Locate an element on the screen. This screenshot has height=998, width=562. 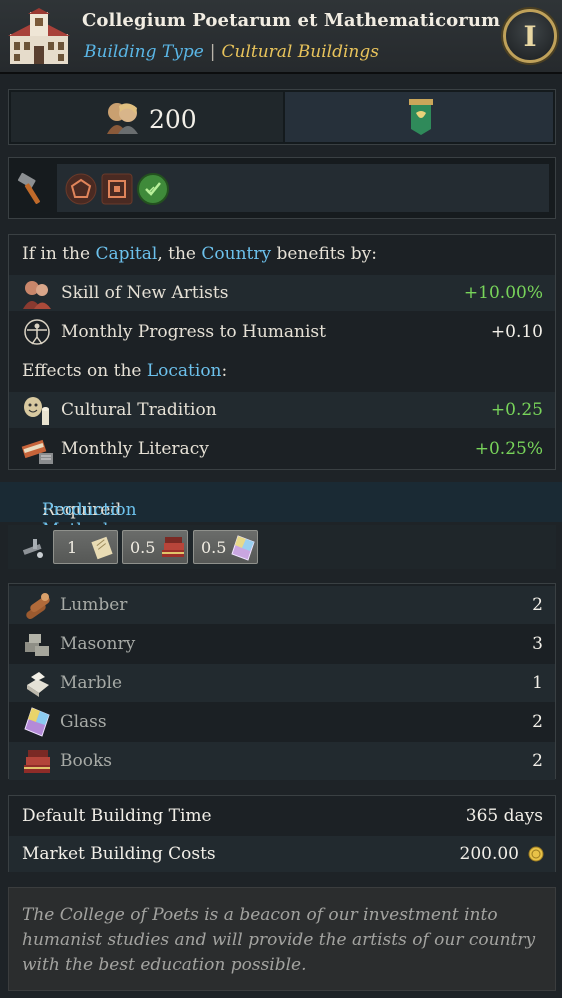
cost-cell: 200 is located at coordinates (147, 117).